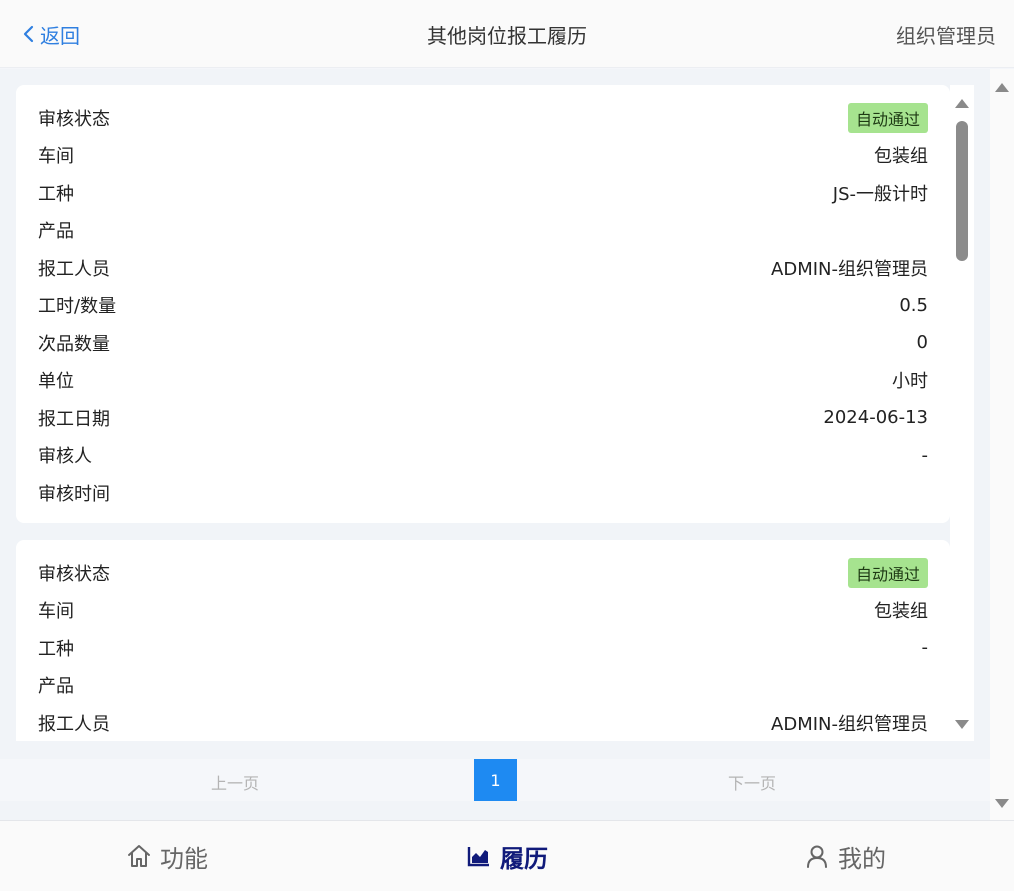  I want to click on tab-function: 功能, so click(167, 856).